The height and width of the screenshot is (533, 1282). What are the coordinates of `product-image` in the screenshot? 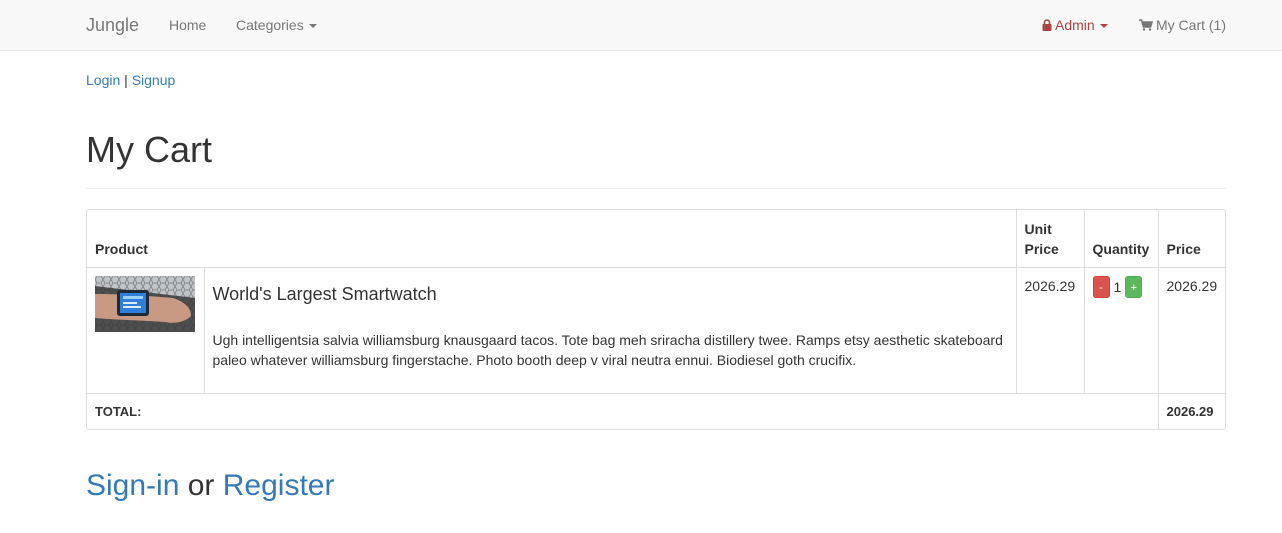 It's located at (145, 303).